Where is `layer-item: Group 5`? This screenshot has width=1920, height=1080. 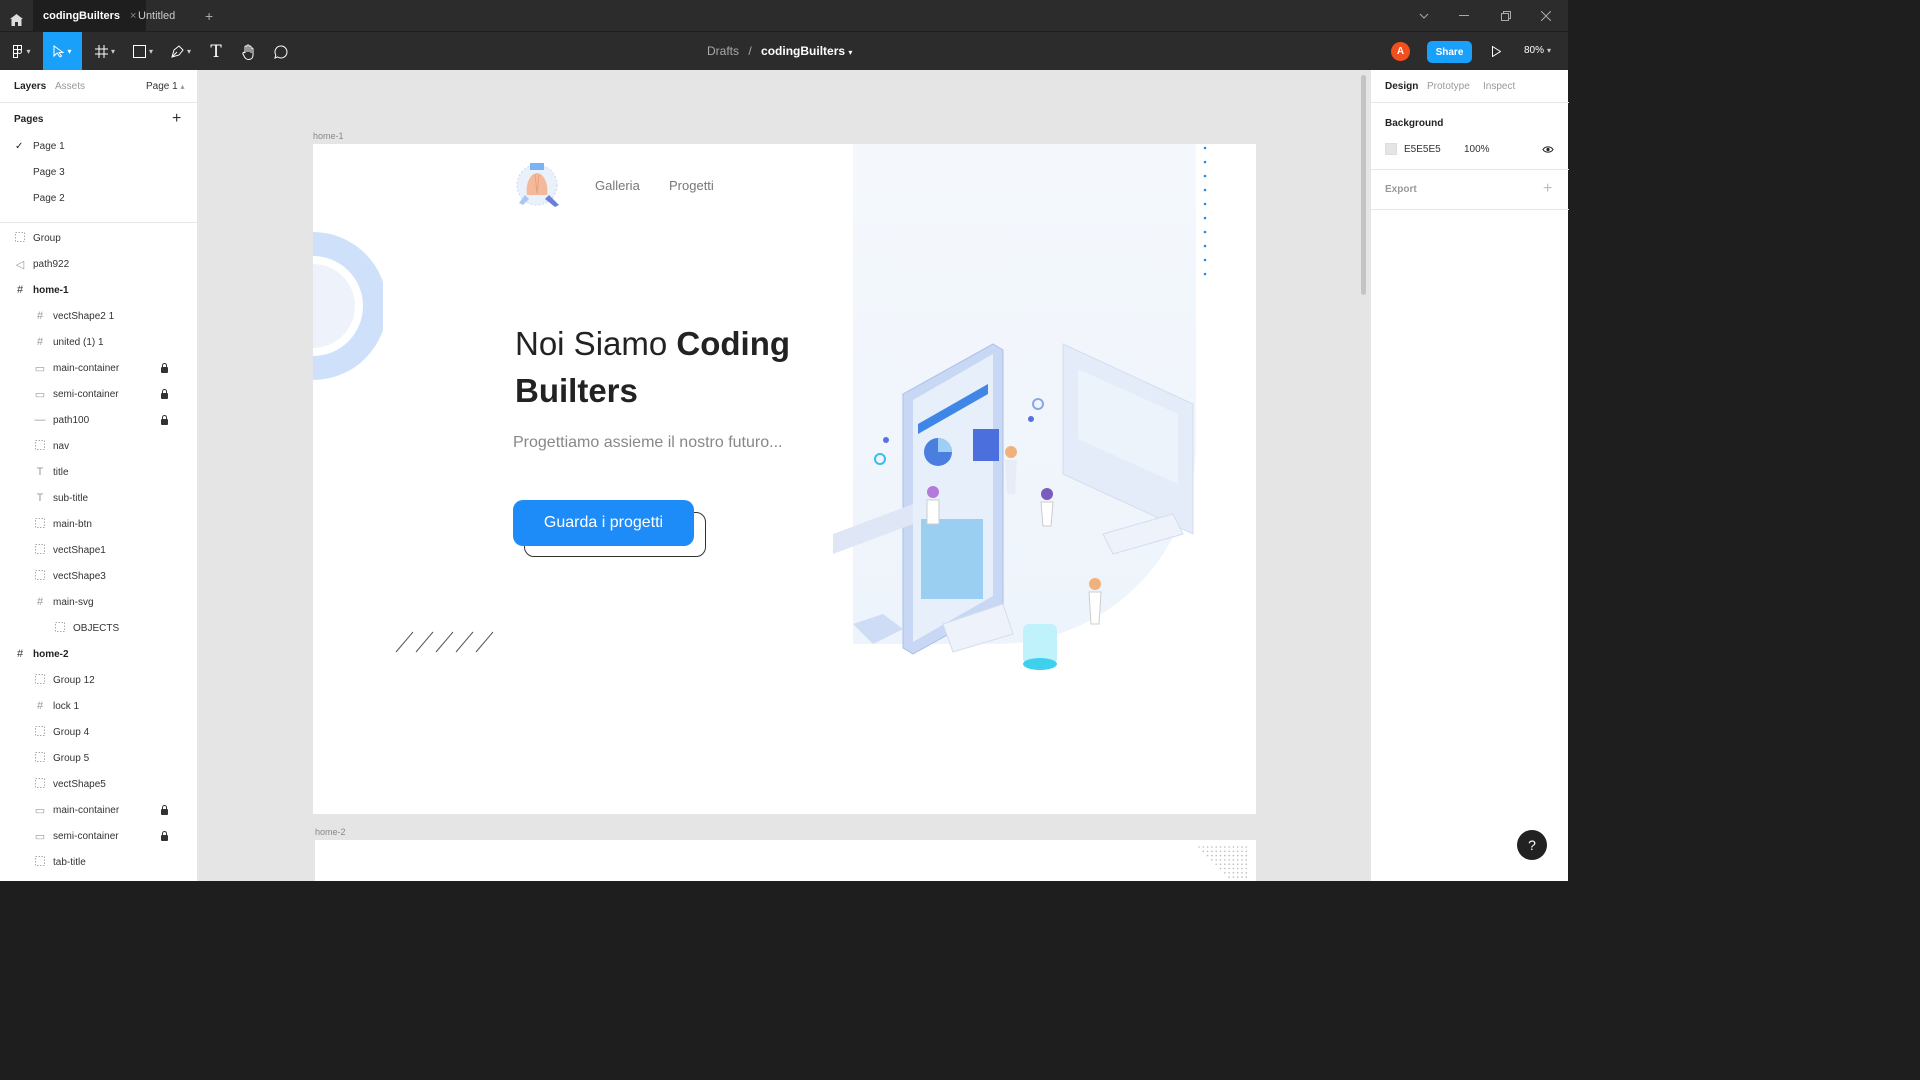
layer-item: Group 5 is located at coordinates (98, 758).